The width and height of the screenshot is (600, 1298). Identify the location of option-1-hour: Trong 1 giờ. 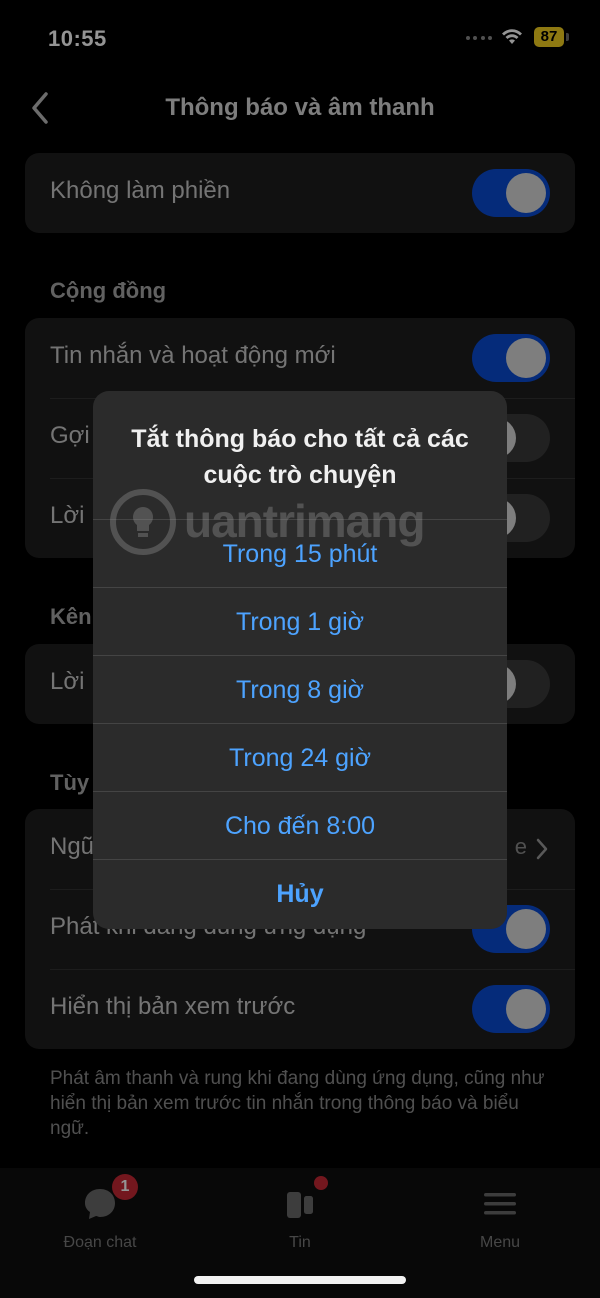
(300, 621).